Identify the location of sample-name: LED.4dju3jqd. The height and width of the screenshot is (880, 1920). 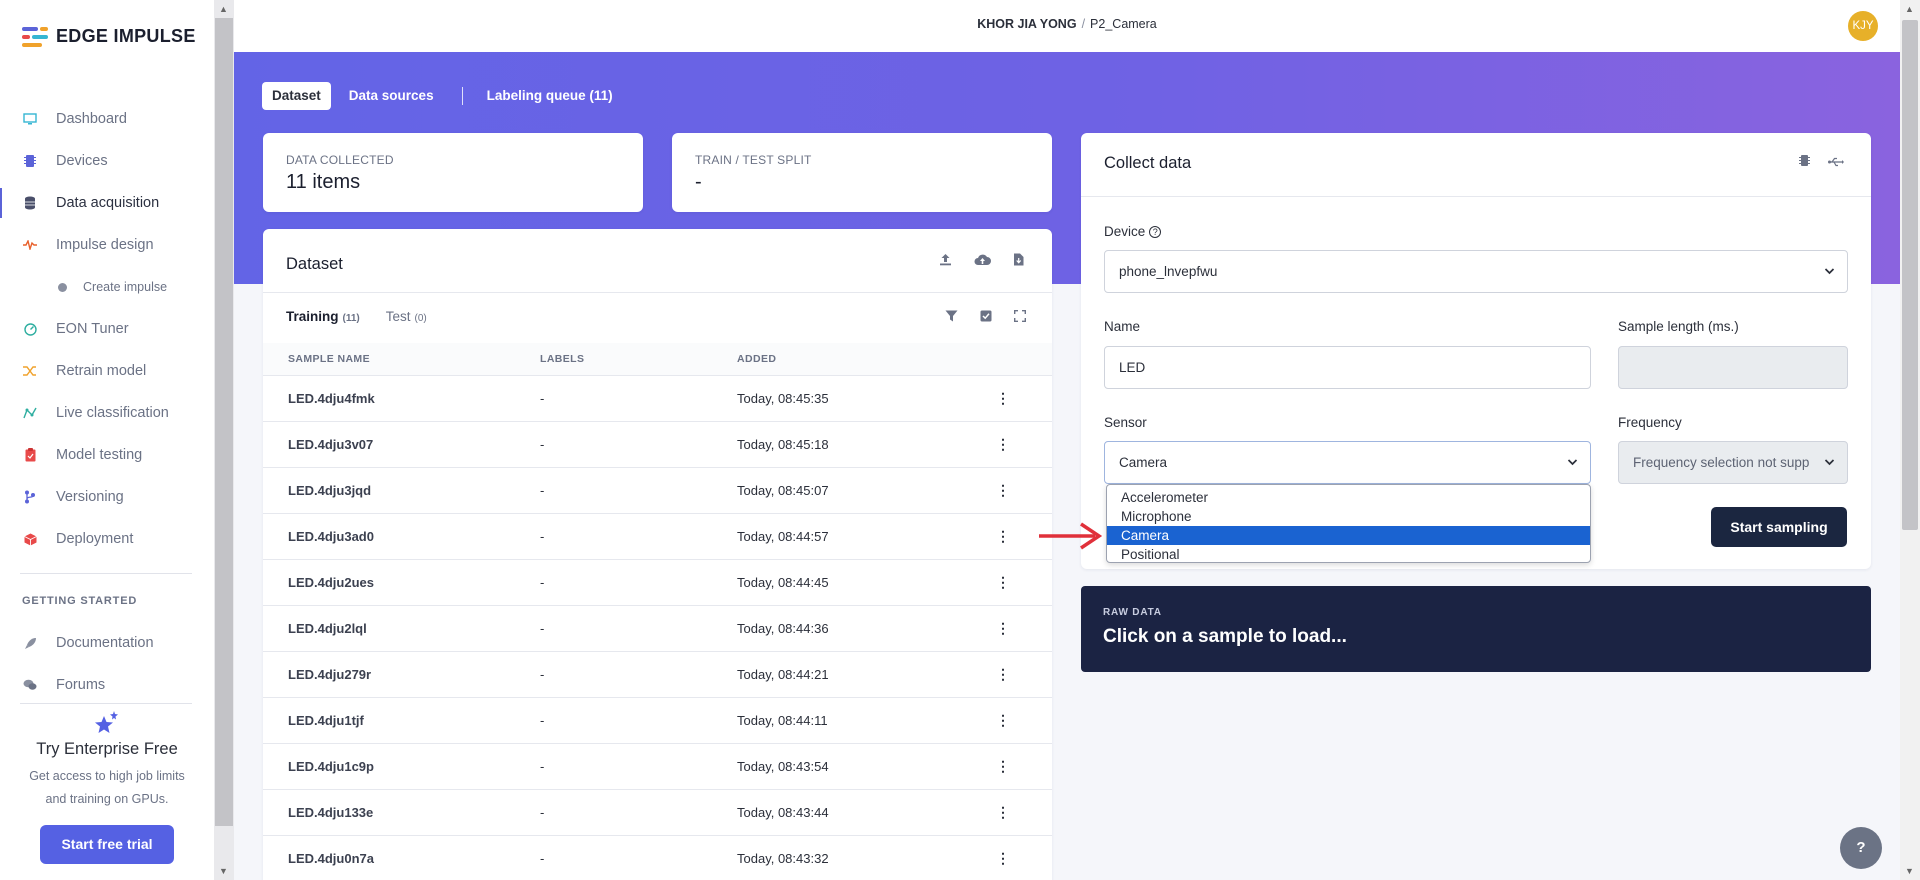
(401, 490).